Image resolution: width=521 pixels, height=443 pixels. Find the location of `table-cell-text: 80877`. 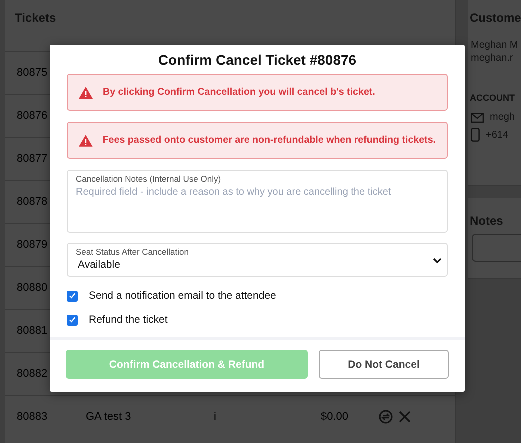

table-cell-text: 80877 is located at coordinates (32, 159).